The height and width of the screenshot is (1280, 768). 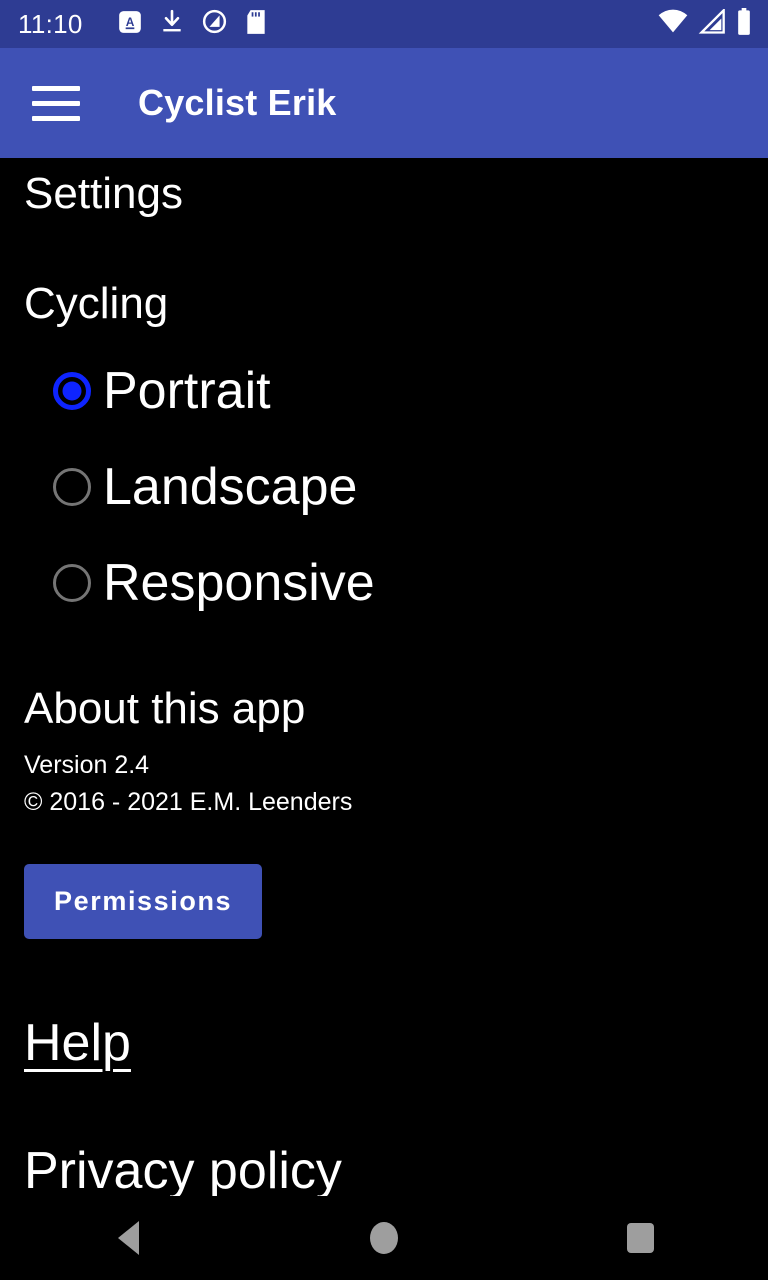 What do you see at coordinates (384, 391) in the screenshot?
I see `radio-option-portrait: Portrait` at bounding box center [384, 391].